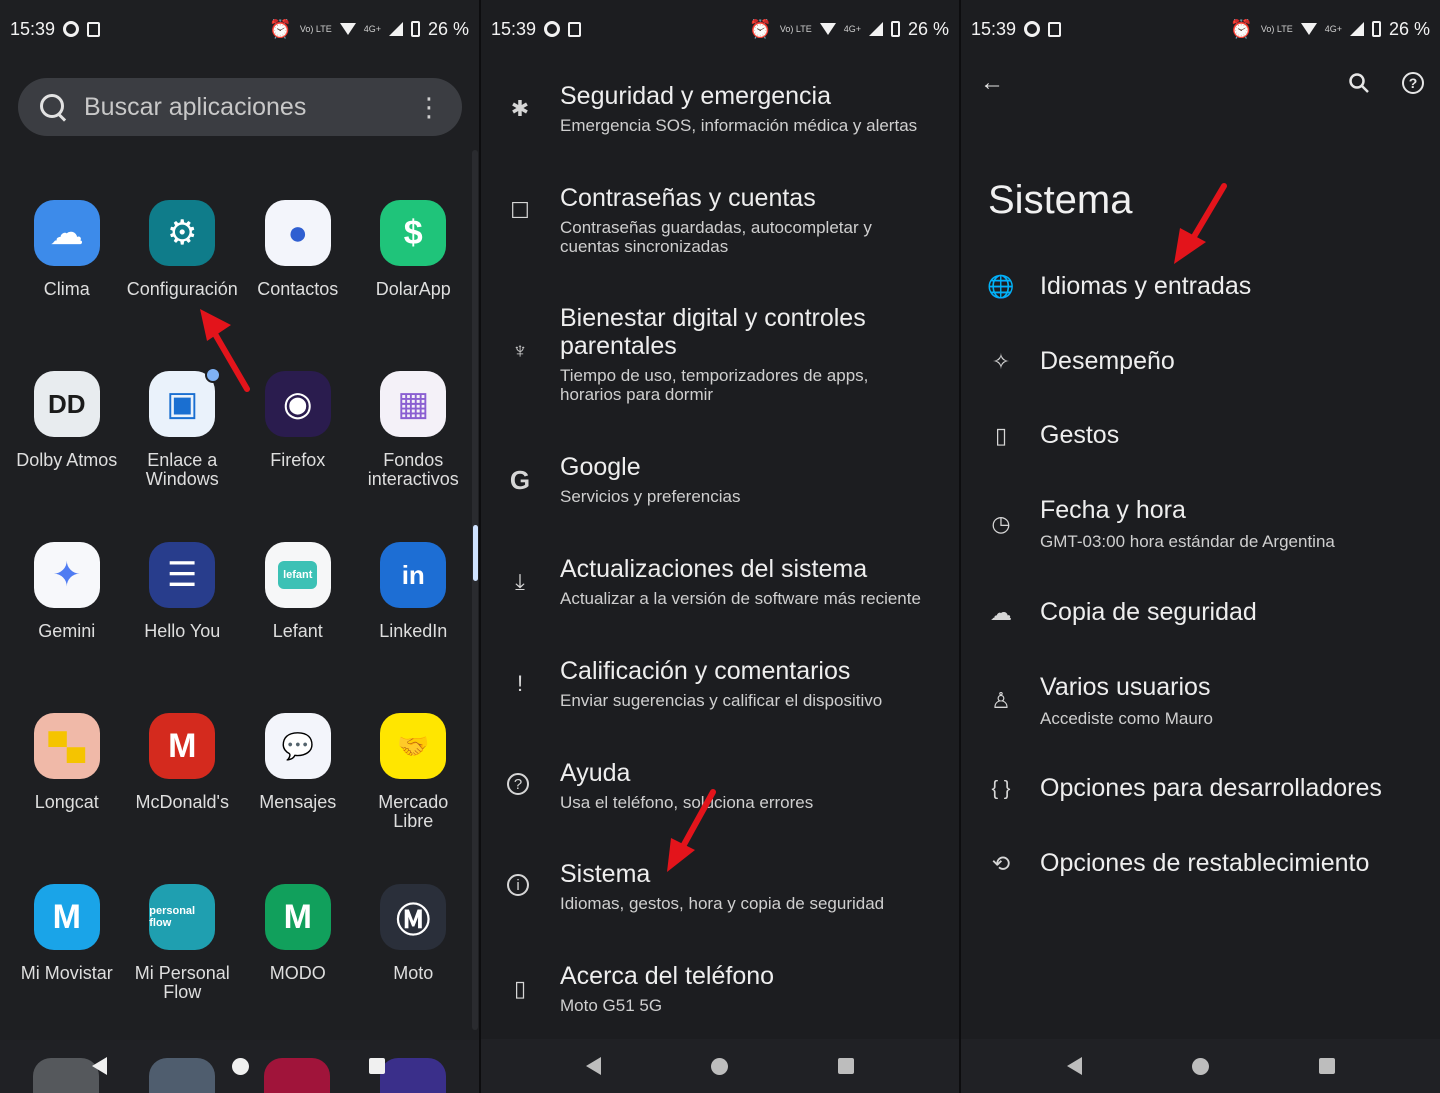 This screenshot has width=1440, height=1093. I want to click on app-dollar-note: $ DolarApp, so click(414, 285).